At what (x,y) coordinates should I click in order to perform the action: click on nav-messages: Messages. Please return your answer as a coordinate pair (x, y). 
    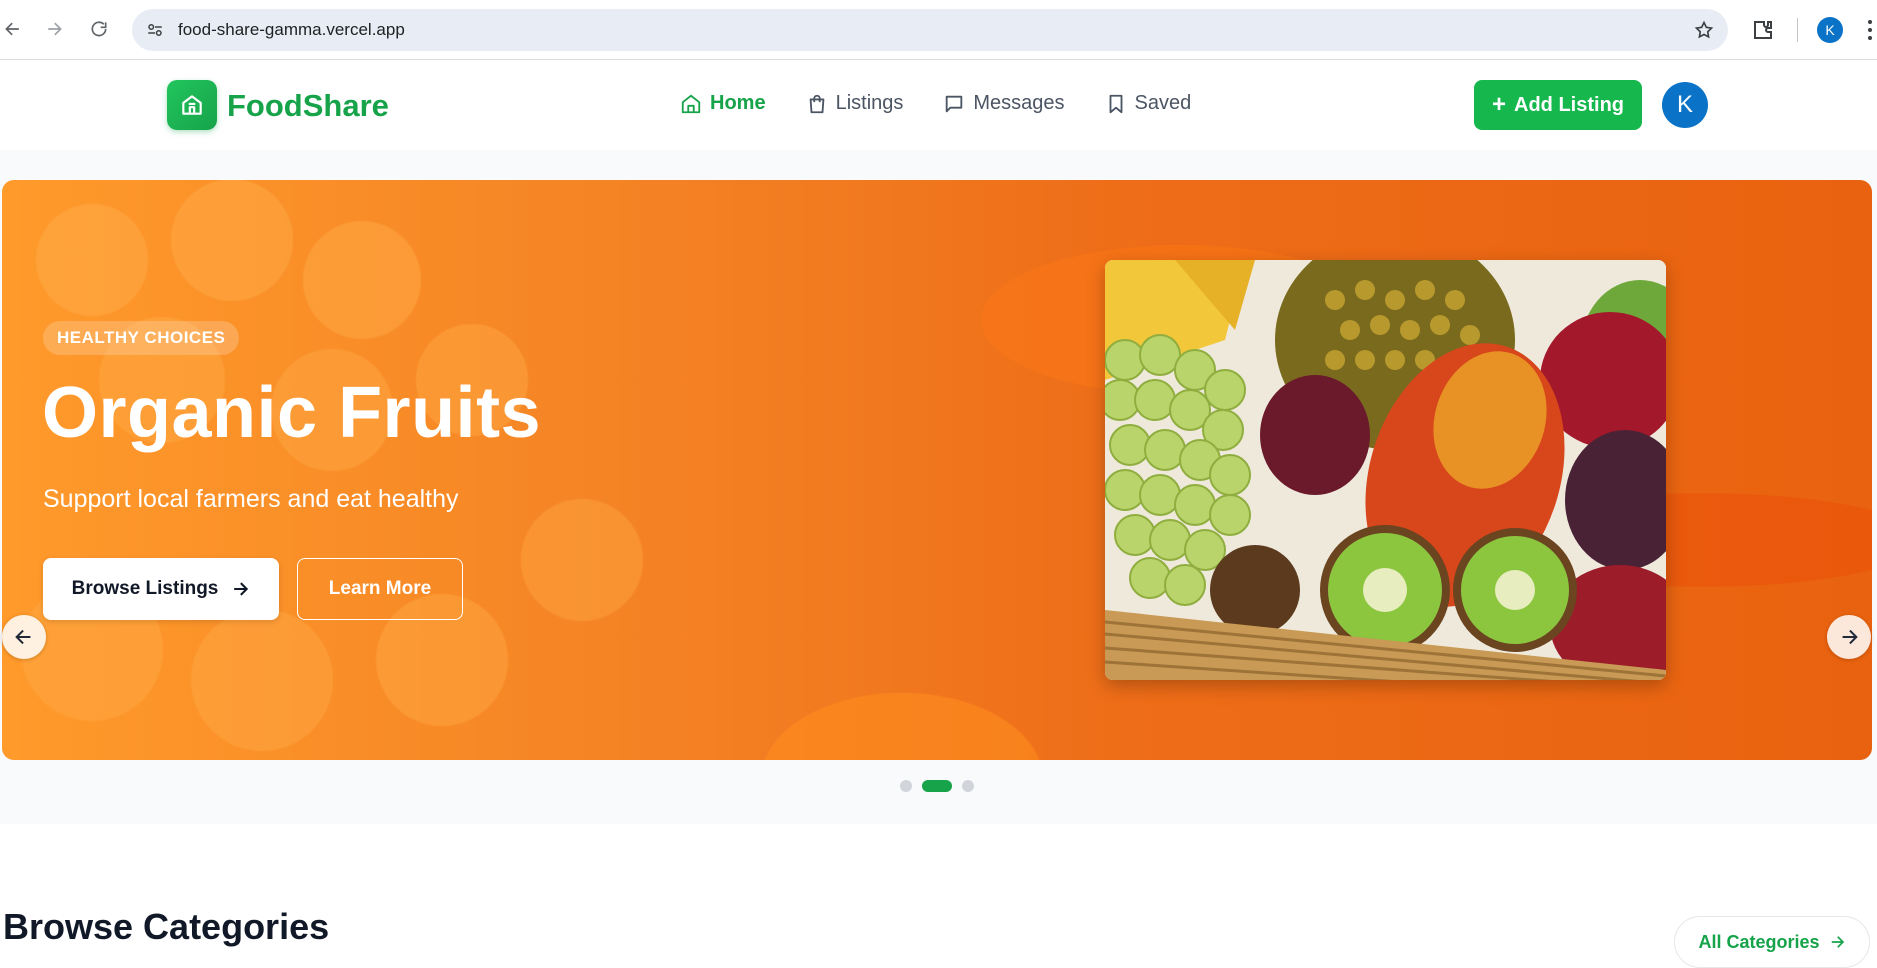
    Looking at the image, I should click on (1004, 103).